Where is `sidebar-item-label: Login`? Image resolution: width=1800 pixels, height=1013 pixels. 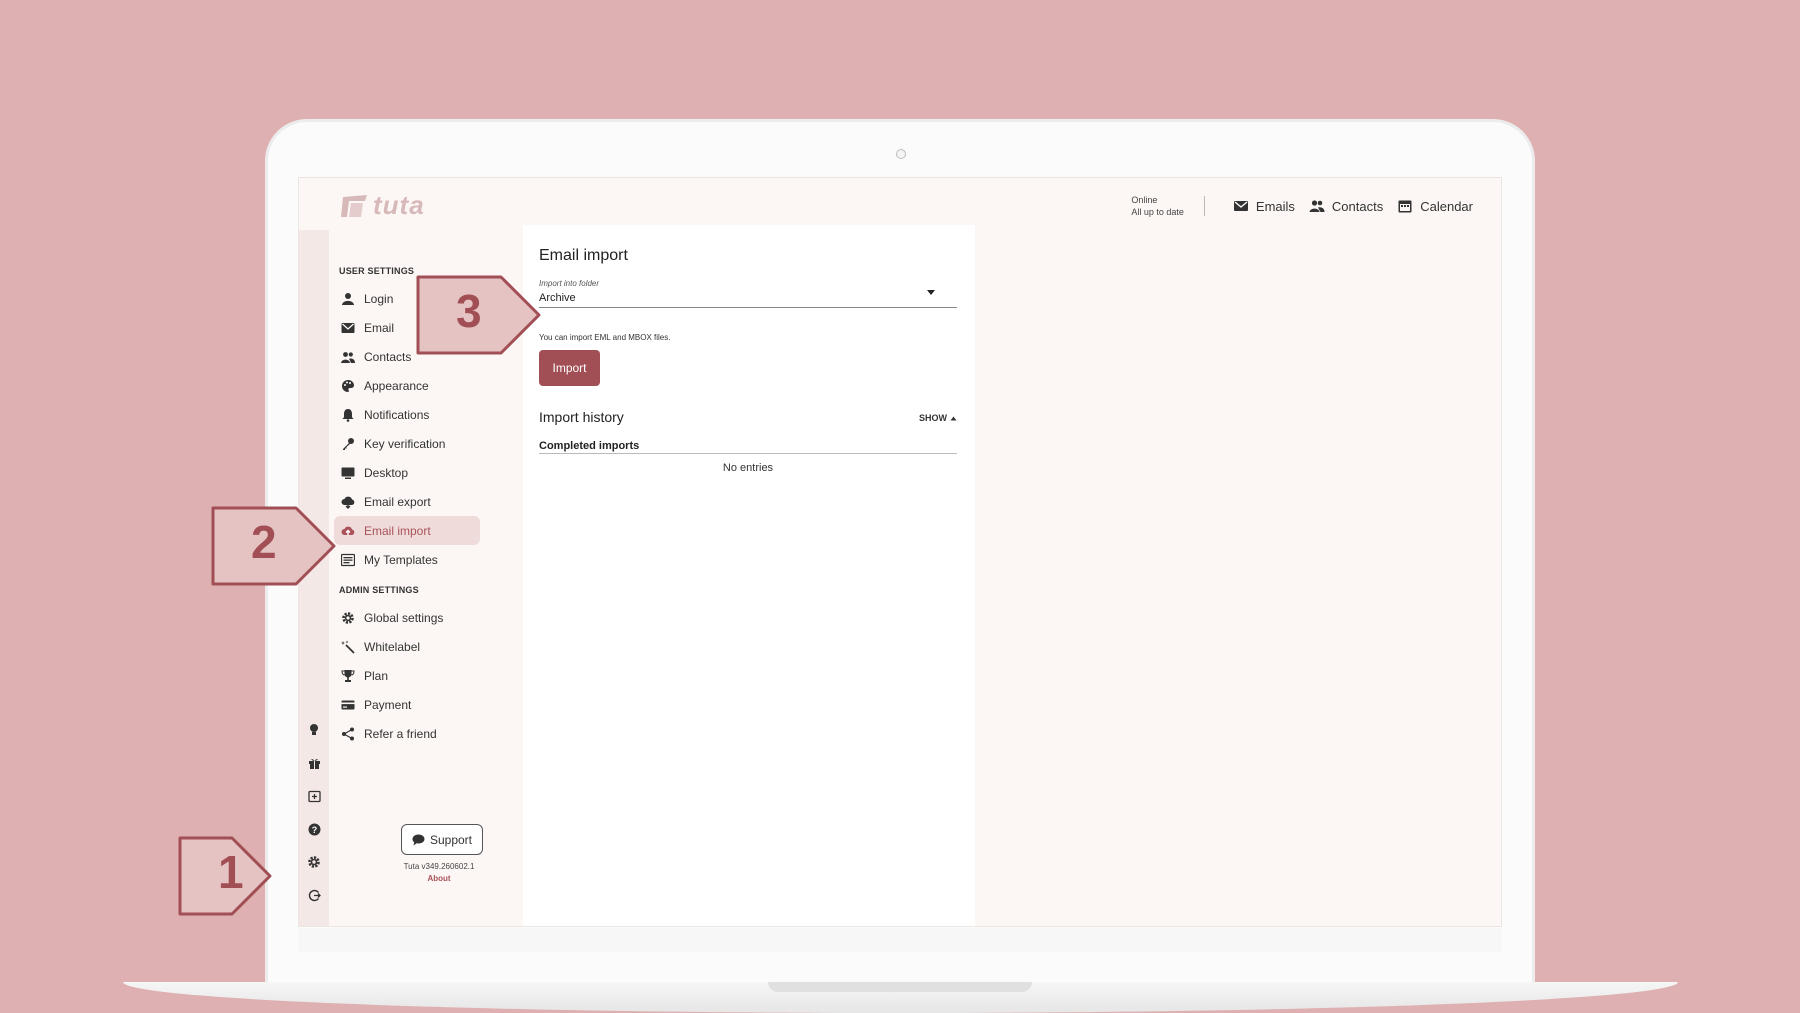 sidebar-item-label: Login is located at coordinates (379, 298).